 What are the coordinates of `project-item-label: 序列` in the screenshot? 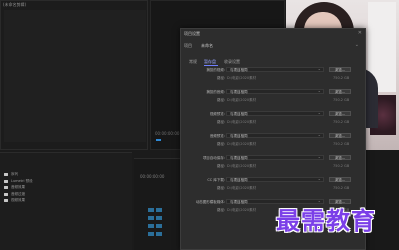 It's located at (14, 174).